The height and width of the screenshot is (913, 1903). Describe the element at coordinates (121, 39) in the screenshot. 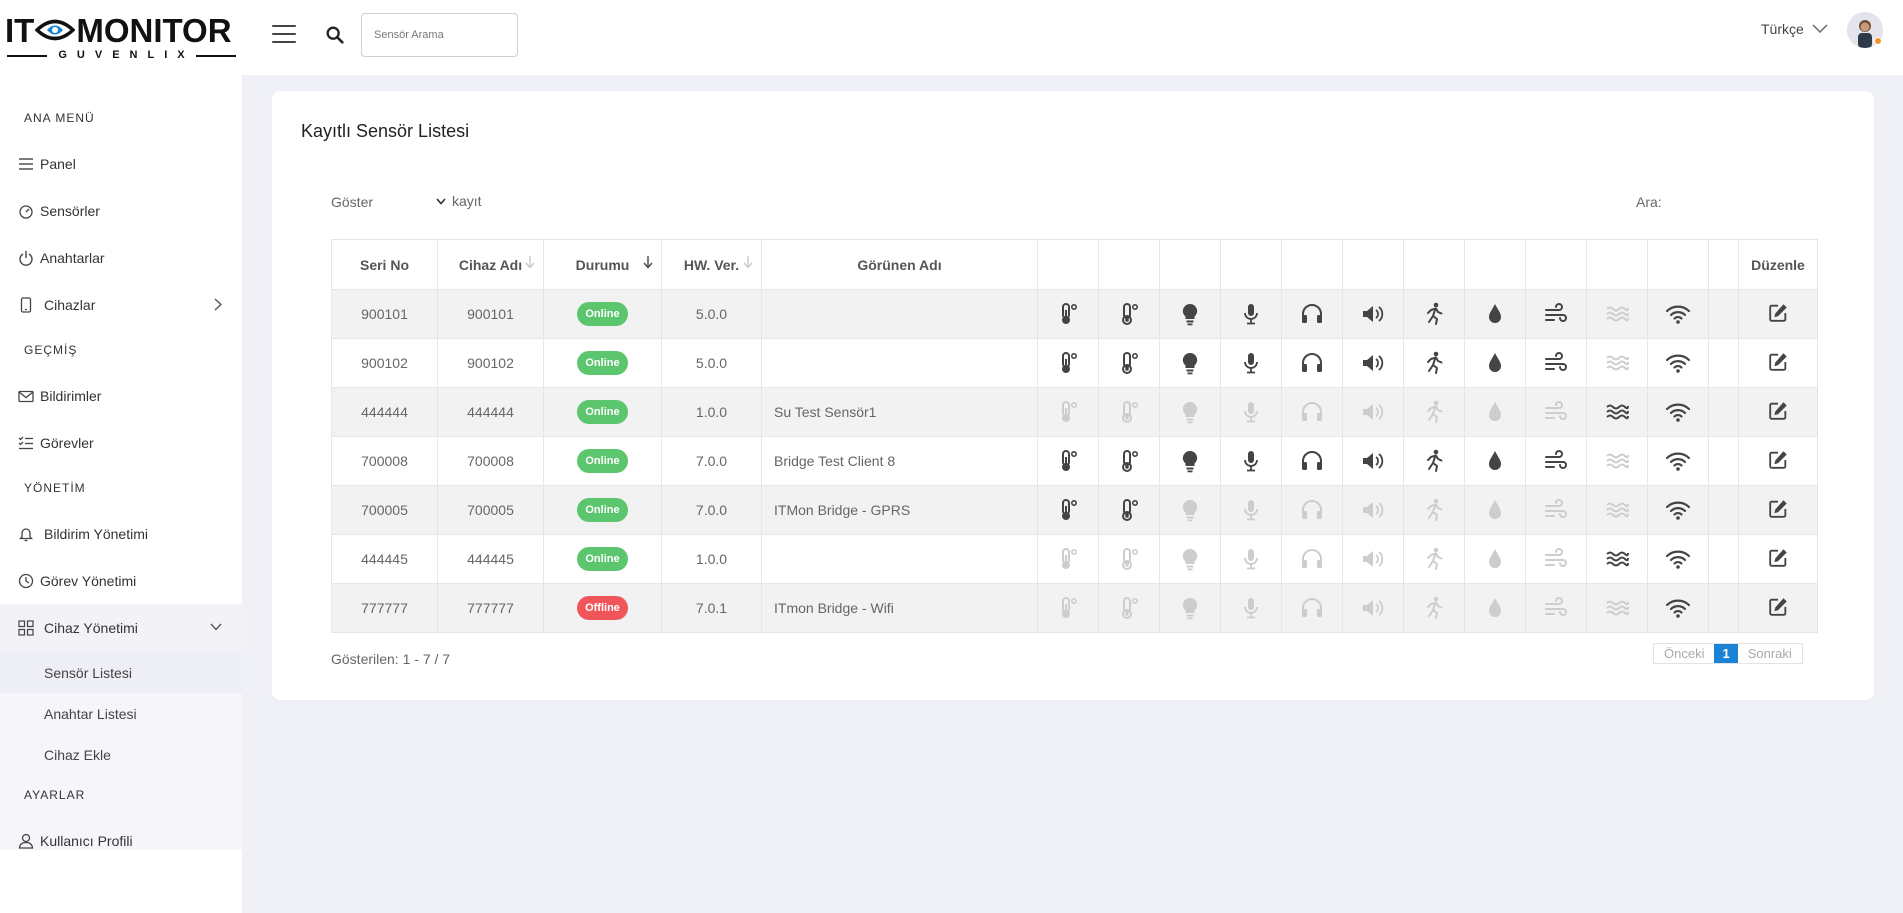

I see `brand-logo: IT MONITOR GUVENLIX` at that location.